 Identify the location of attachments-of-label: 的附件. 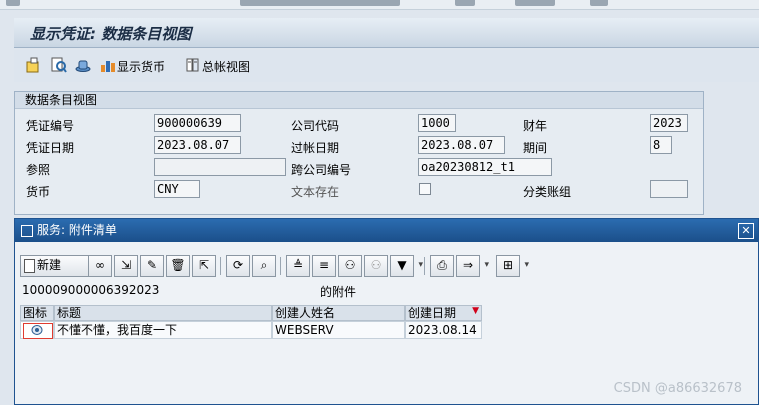
(338, 292).